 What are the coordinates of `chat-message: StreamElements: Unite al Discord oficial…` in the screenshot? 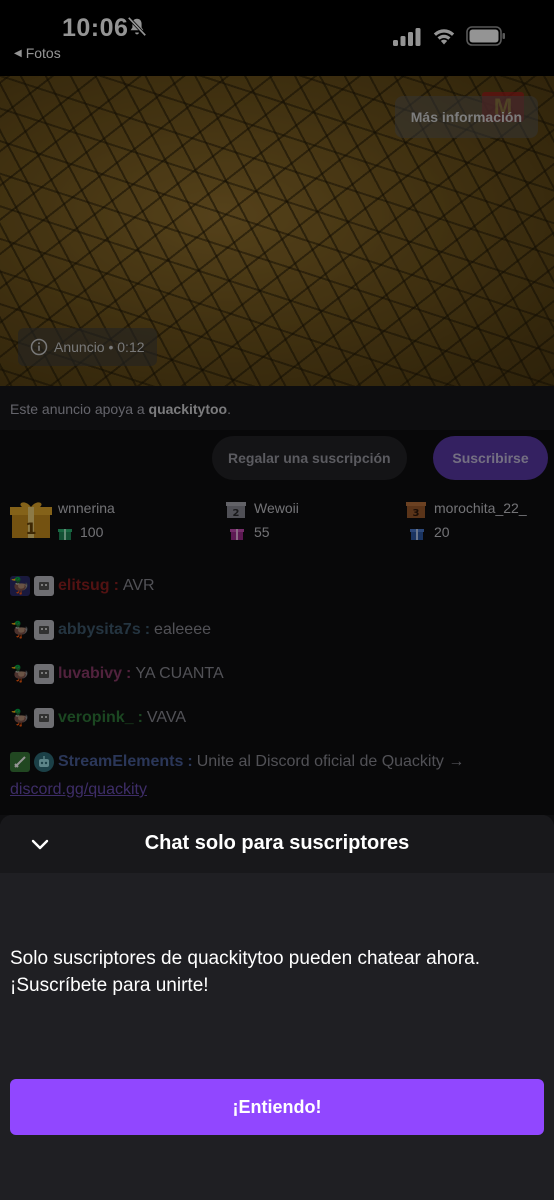 It's located at (237, 762).